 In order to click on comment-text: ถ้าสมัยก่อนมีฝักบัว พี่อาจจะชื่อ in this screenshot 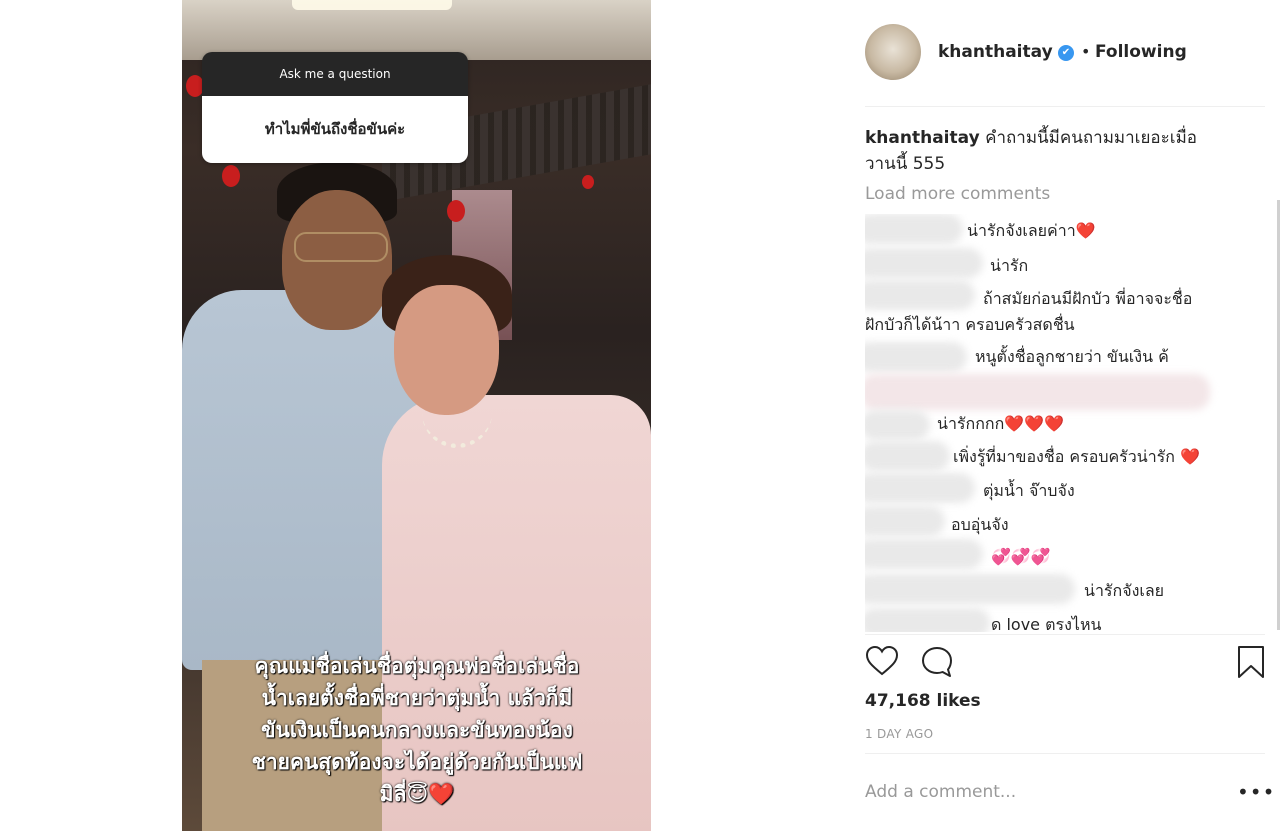, I will do `click(1088, 298)`.